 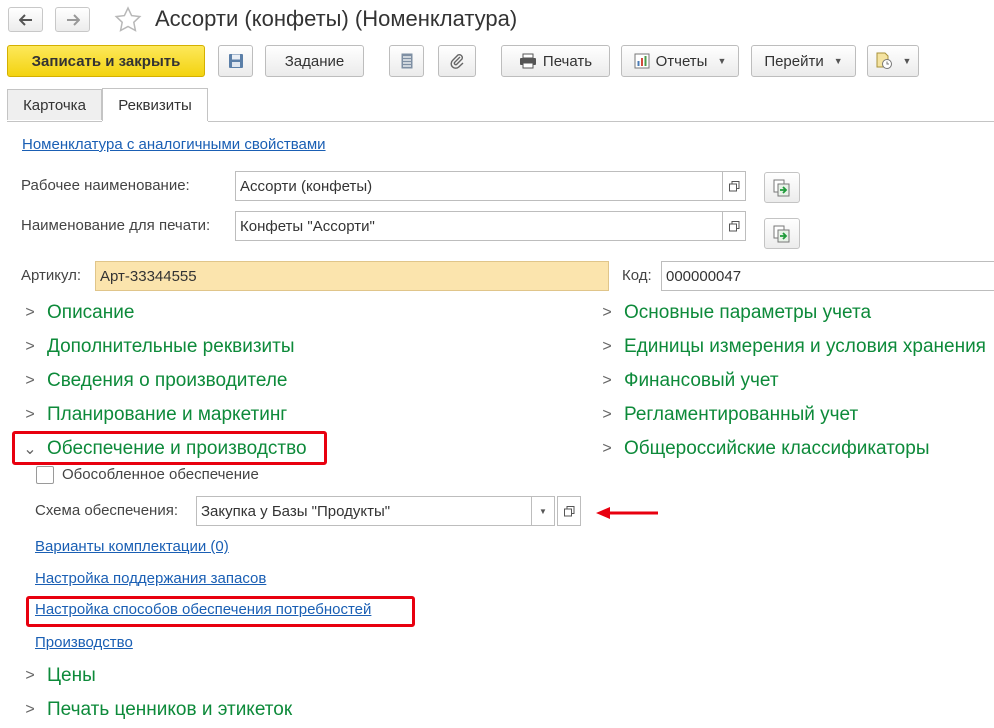 I want to click on separate-supply-checkbox, so click(x=45, y=475).